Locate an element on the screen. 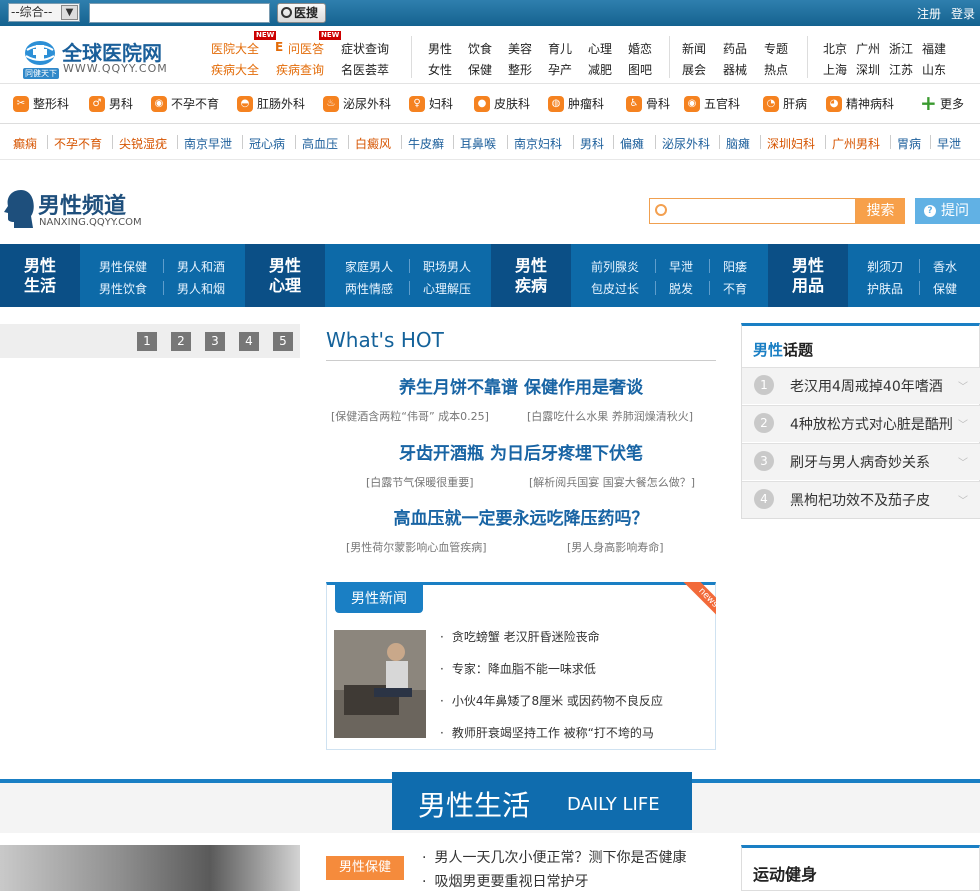 This screenshot has width=980, height=891. hot-tag: 癫痫 is located at coordinates (25, 143).